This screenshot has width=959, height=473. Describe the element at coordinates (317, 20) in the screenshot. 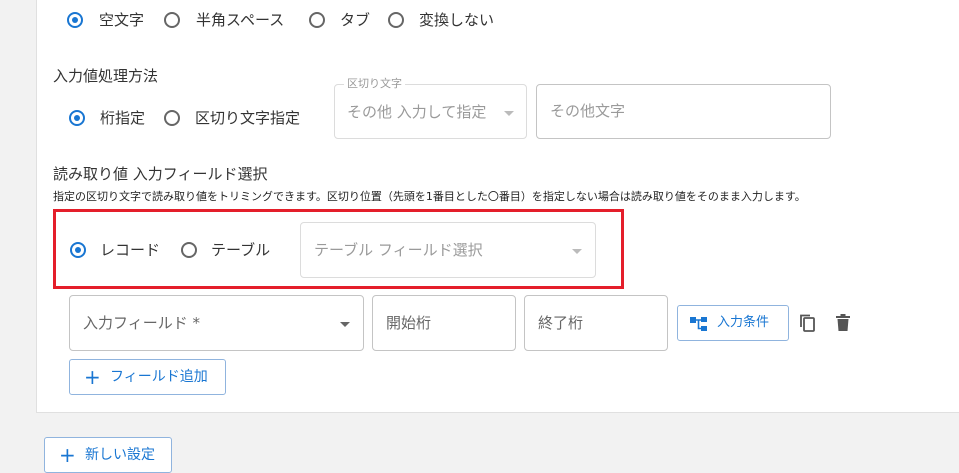

I see `radio-tab` at that location.